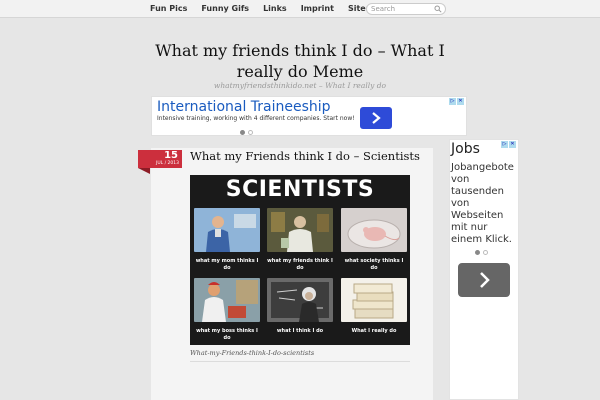 This screenshot has width=600, height=400. Describe the element at coordinates (171, 155) in the screenshot. I see `date-day: 15` at that location.